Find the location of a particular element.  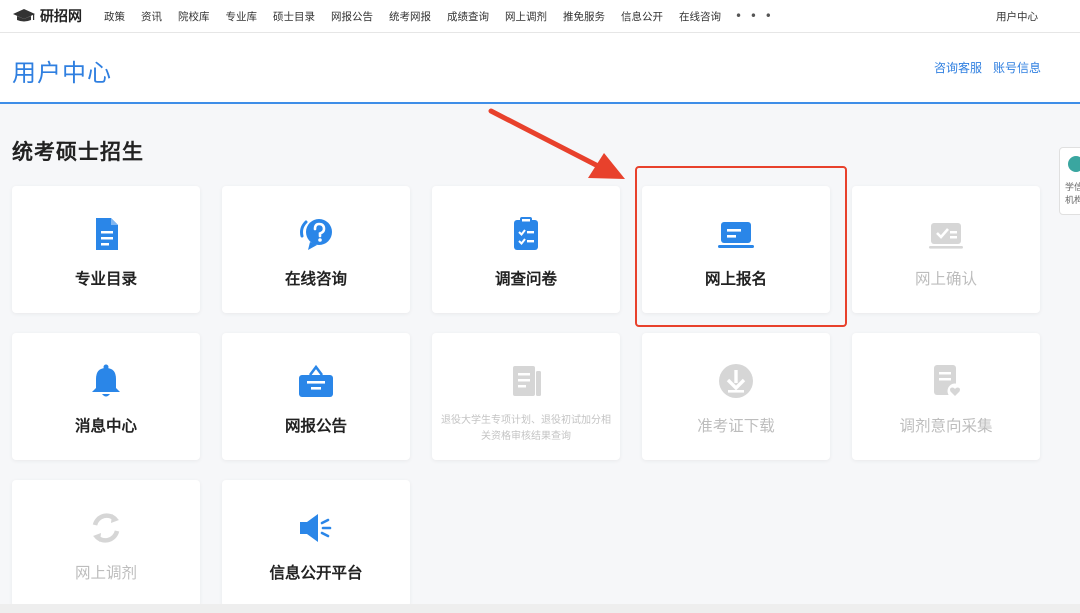

card-online-adjustment: 网上调剂 is located at coordinates (106, 543).